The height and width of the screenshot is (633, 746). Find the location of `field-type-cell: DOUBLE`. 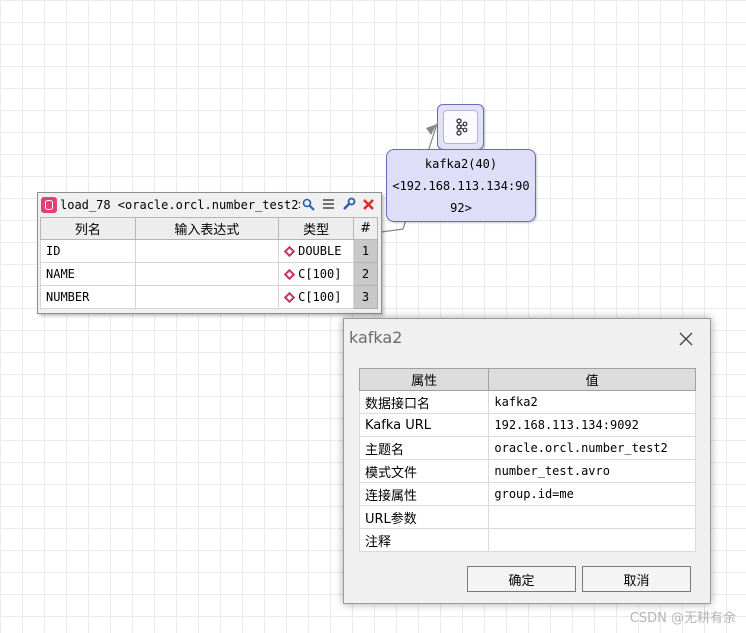

field-type-cell: DOUBLE is located at coordinates (316, 251).